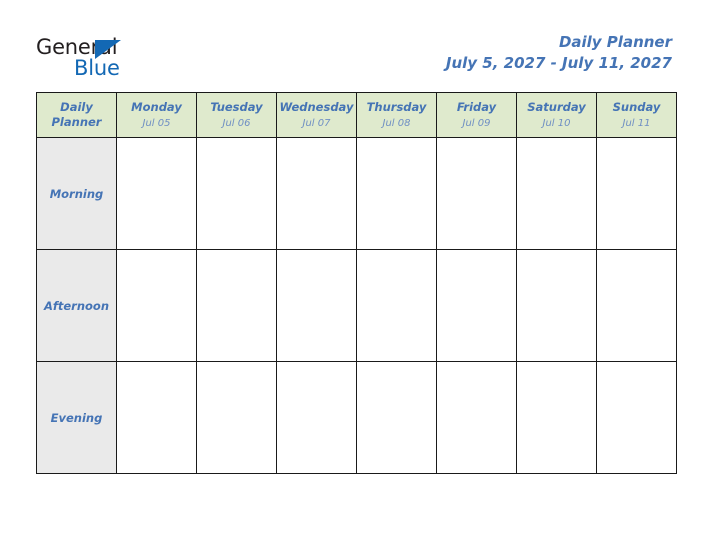  What do you see at coordinates (316, 115) in the screenshot?
I see `day-header-wednesday: Wednesday Jul 07` at bounding box center [316, 115].